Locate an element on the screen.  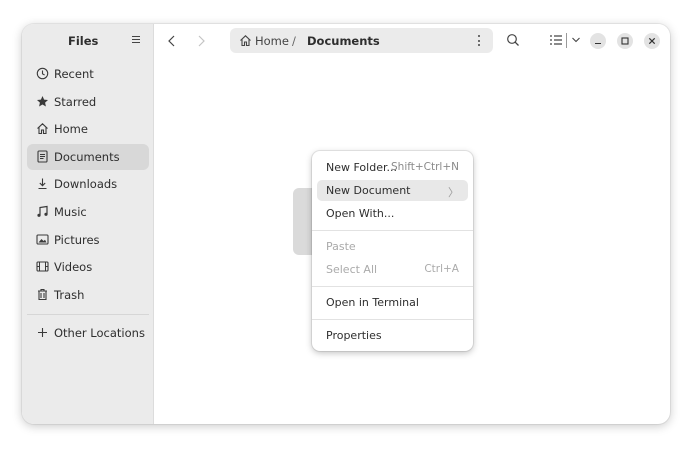
menu-item-new-folder: New Folder... Shift+Ctrl+N is located at coordinates (392, 167).